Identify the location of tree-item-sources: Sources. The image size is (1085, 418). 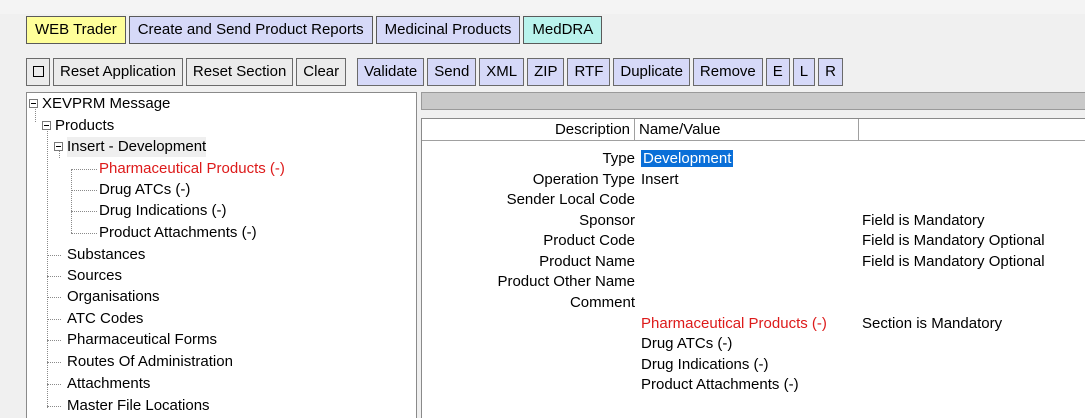
(94, 276).